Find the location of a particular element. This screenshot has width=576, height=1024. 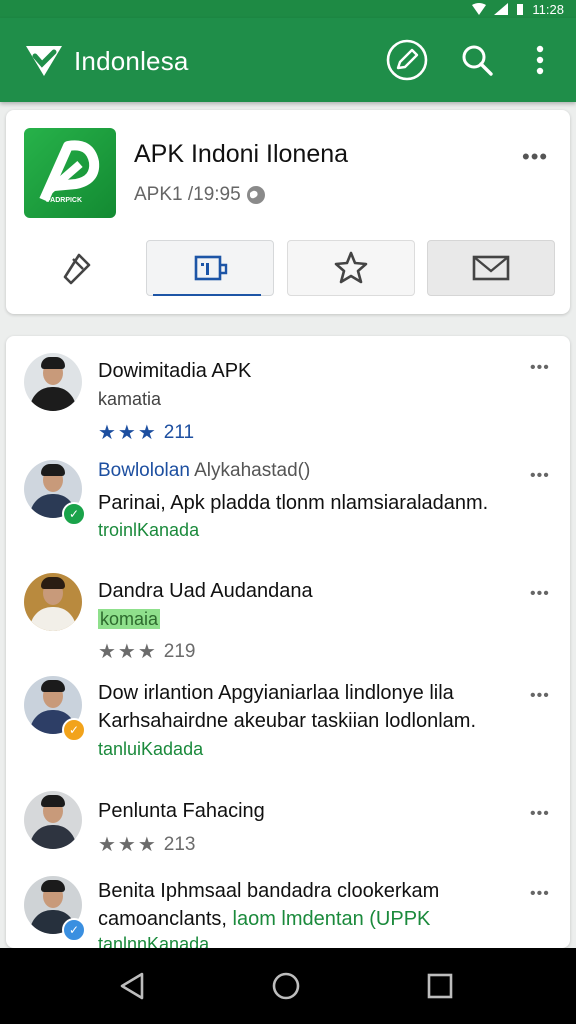

globe-icon is located at coordinates (255, 195).